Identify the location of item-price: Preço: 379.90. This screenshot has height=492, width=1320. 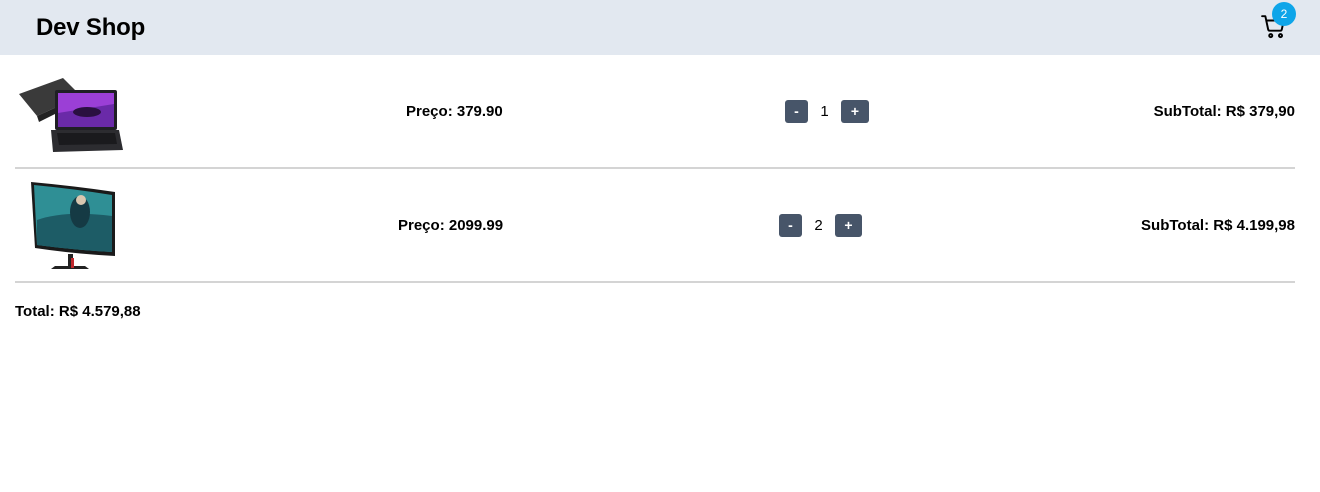
(454, 111).